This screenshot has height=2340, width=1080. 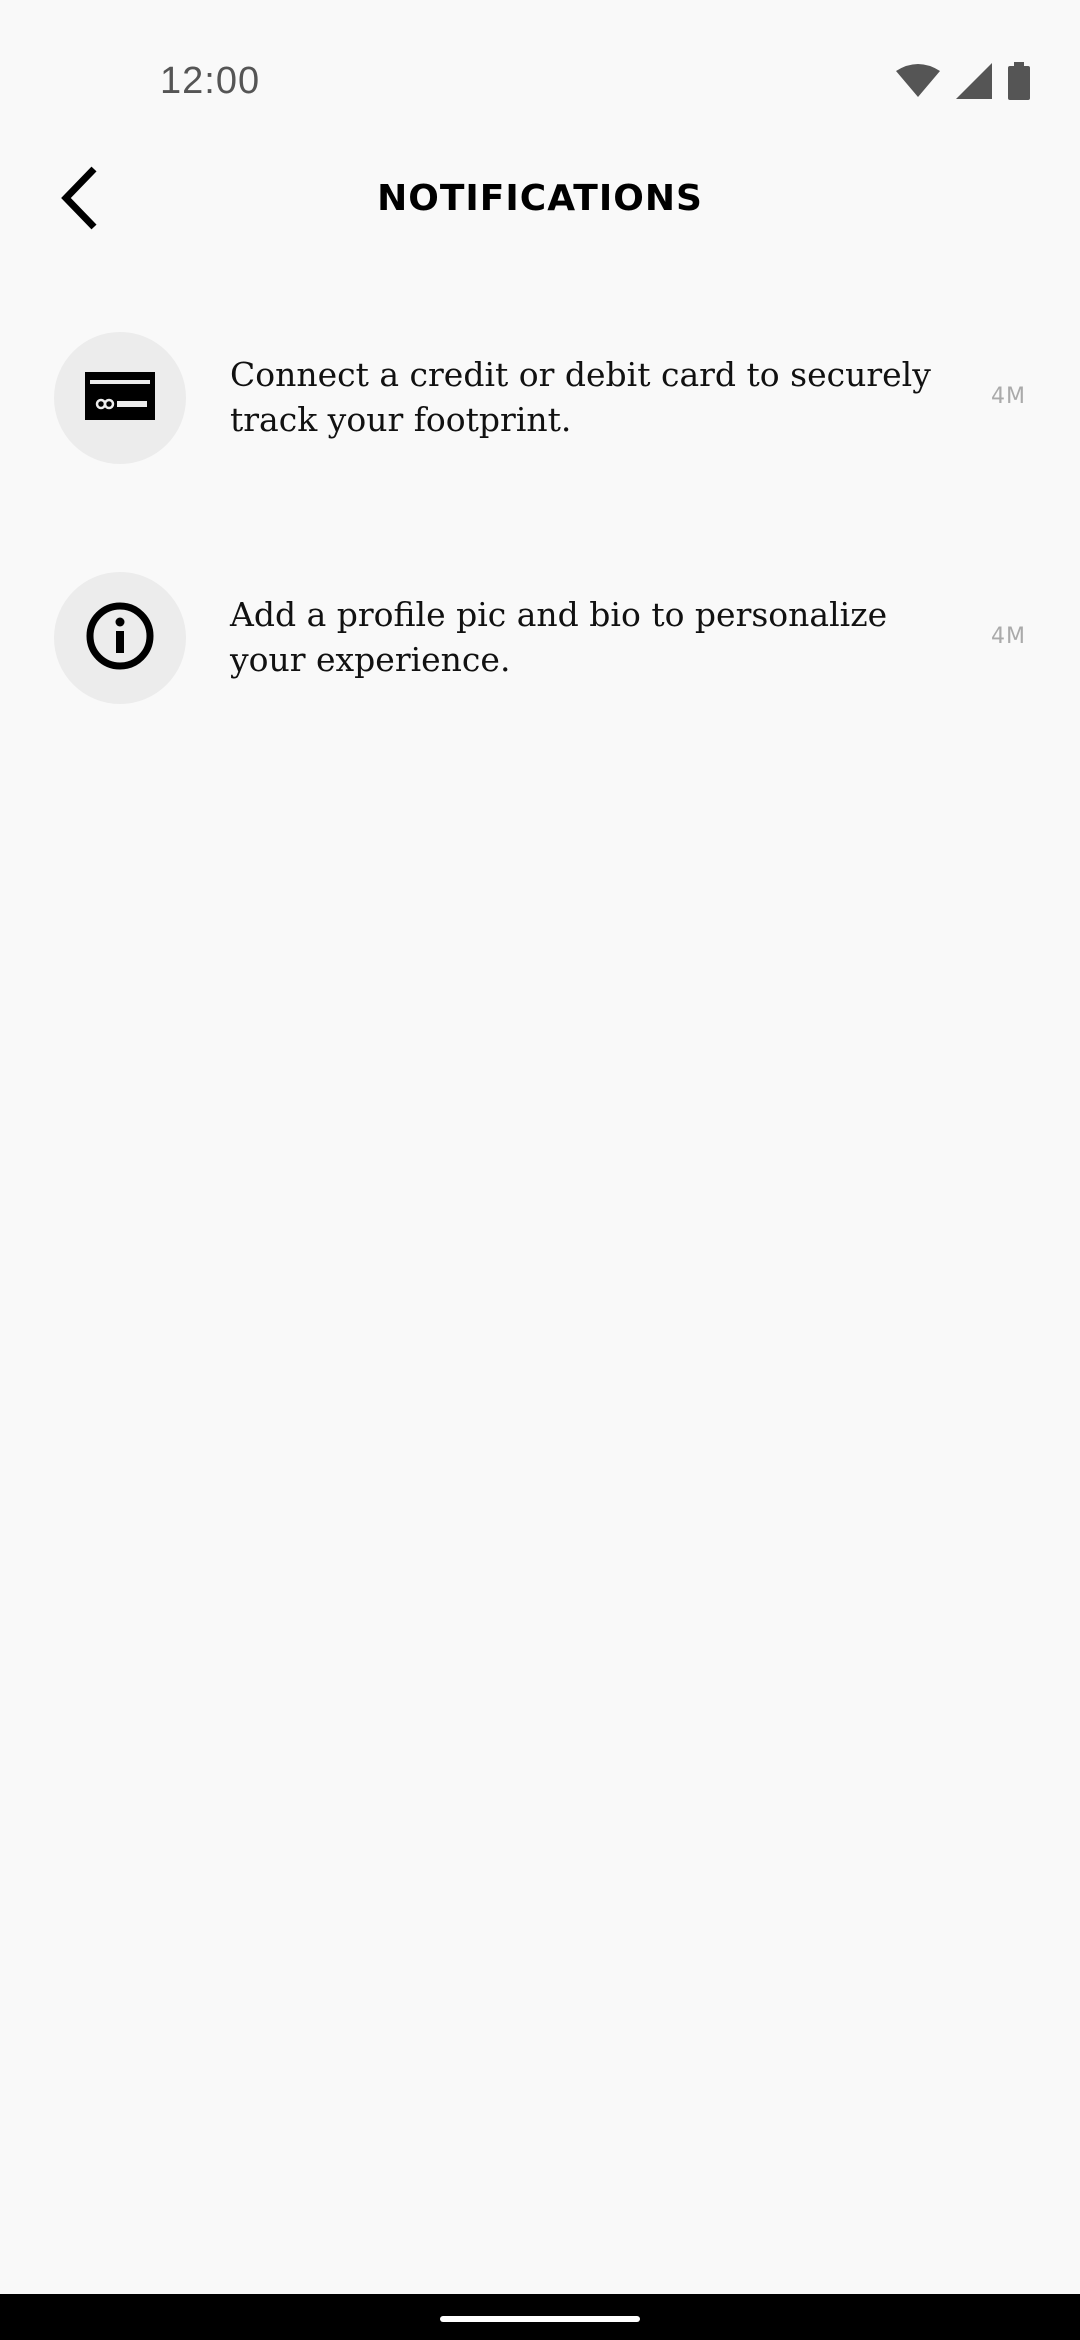 I want to click on signal-icon, so click(x=974, y=81).